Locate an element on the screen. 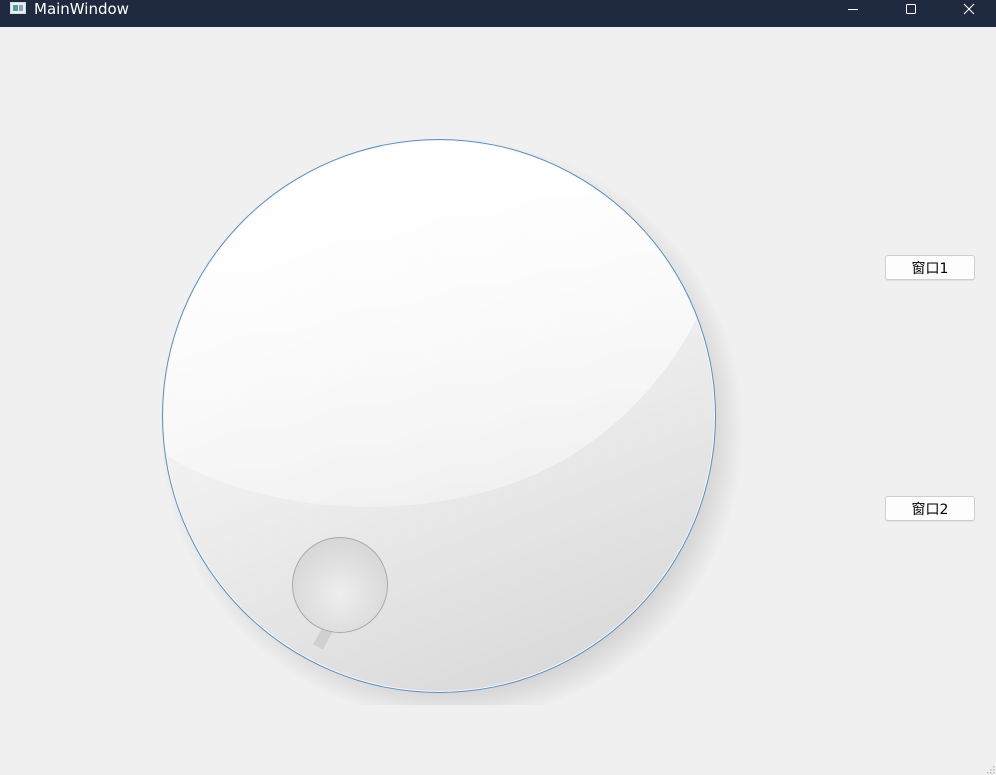  window2-button: 窗口2 is located at coordinates (930, 508).